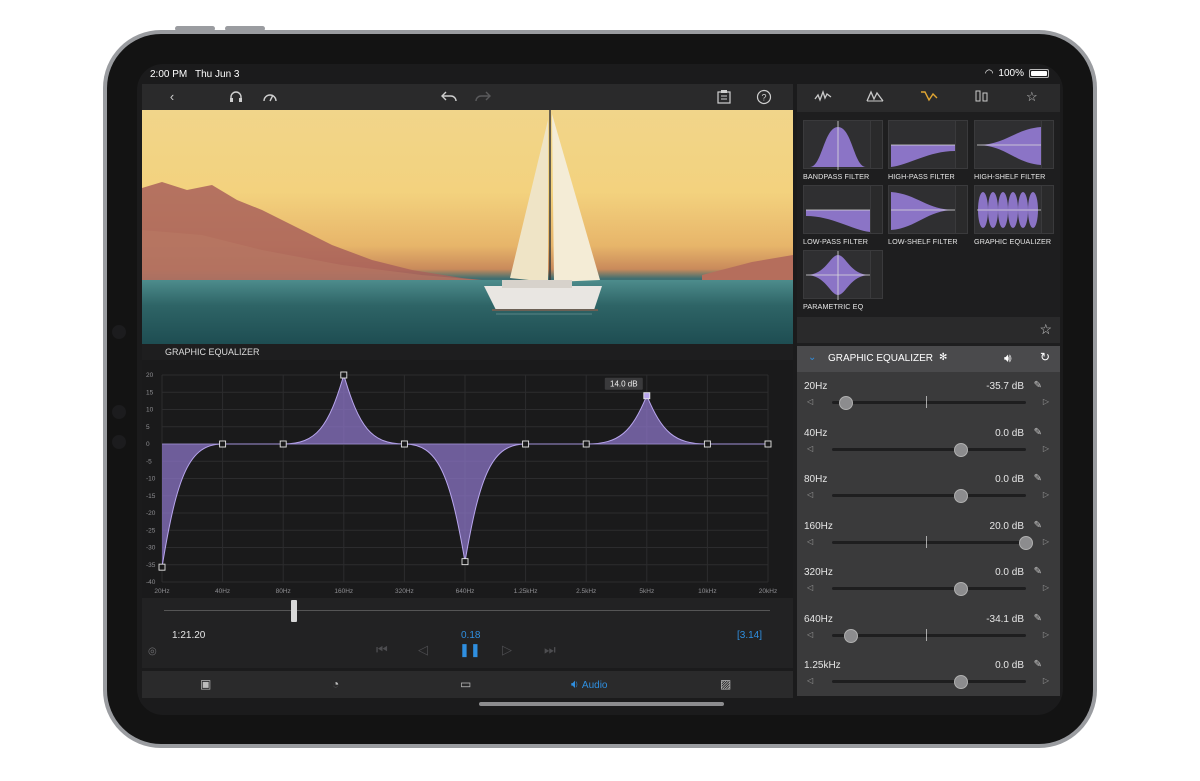 The height and width of the screenshot is (781, 1200). Describe the element at coordinates (930, 216) in the screenshot. I see `preset-item: LOW-SHELF FILTER` at that location.